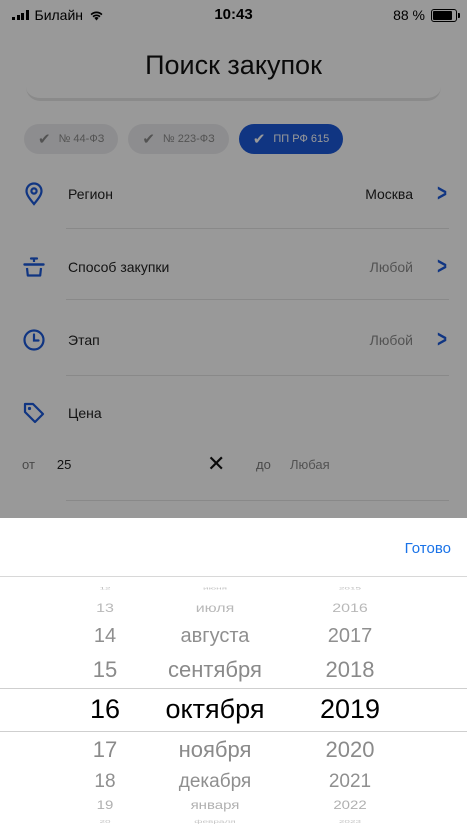 This screenshot has width=467, height=839. I want to click on year-option: 2015, so click(350, 589).